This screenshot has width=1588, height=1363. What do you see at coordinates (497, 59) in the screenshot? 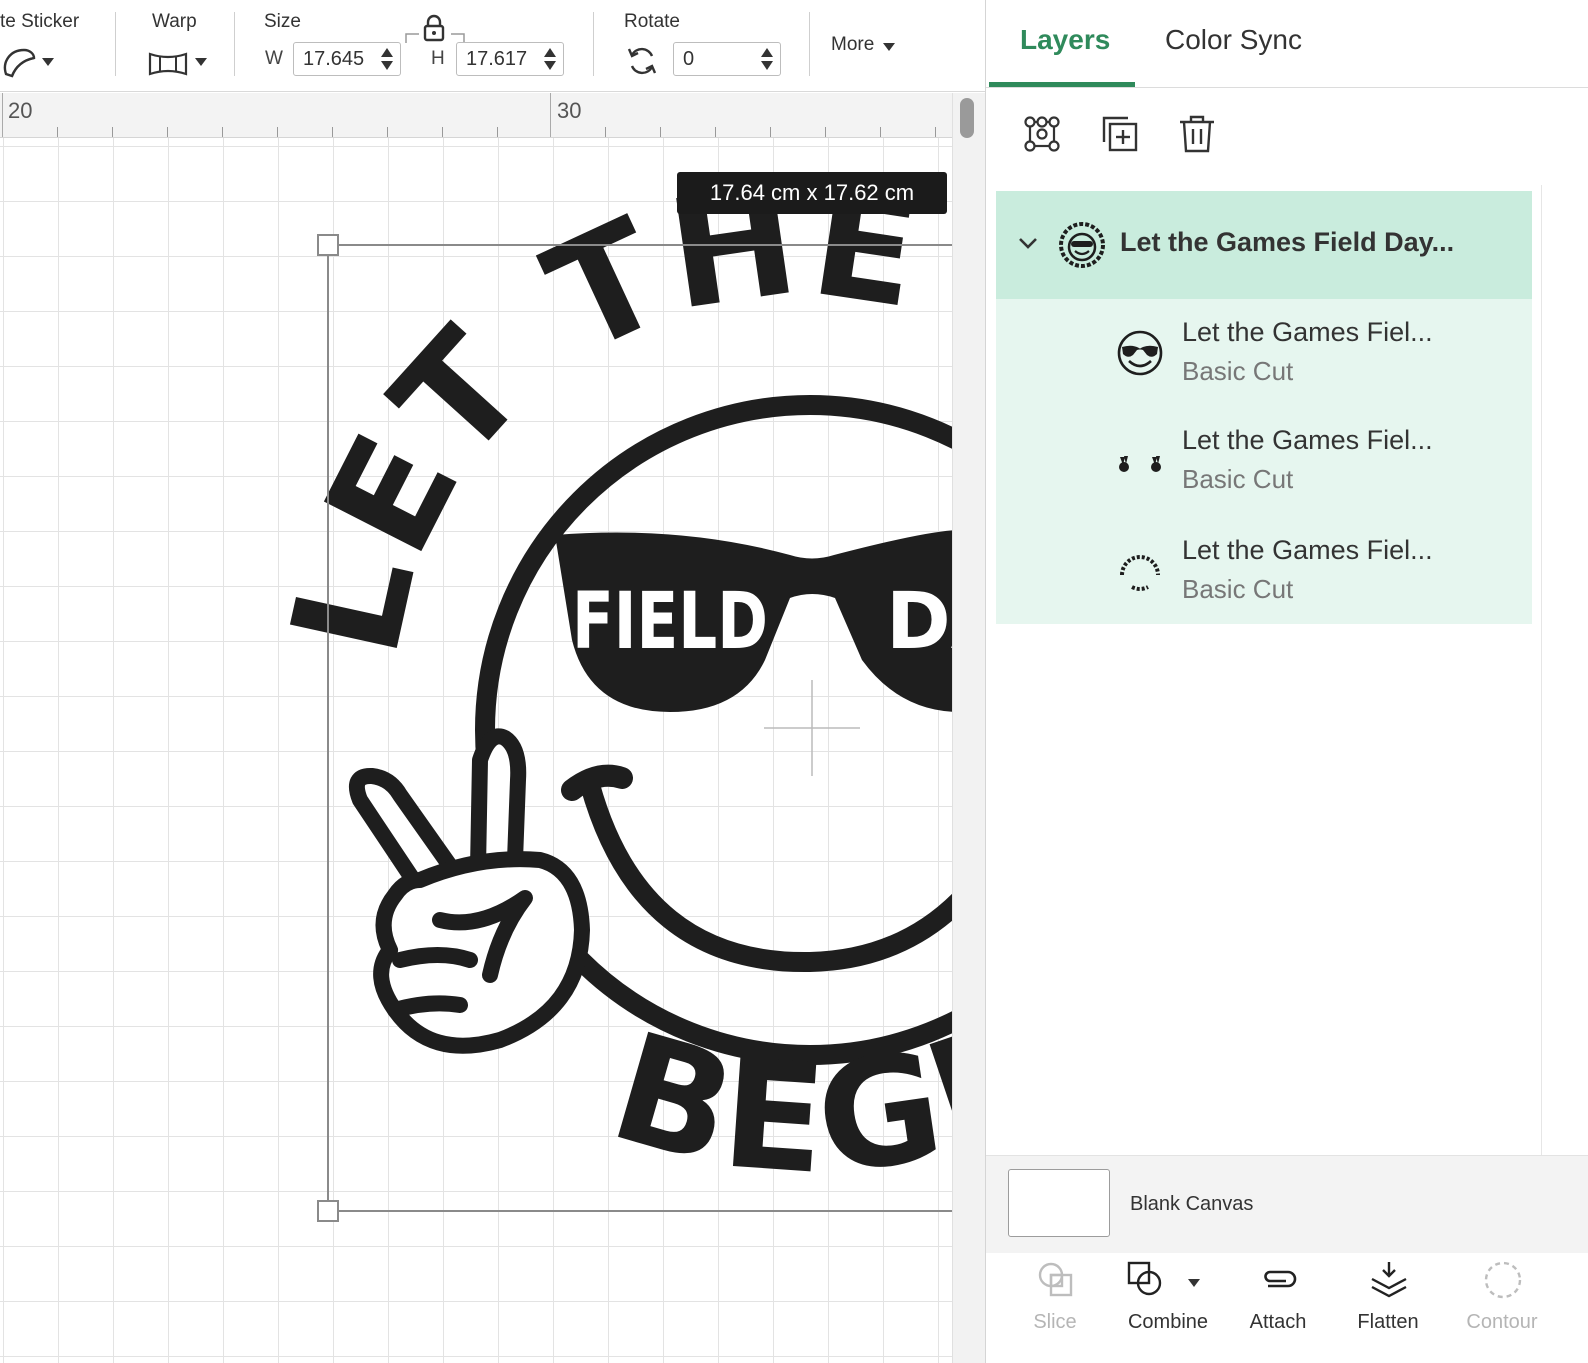
I see `height-value: 17.617` at bounding box center [497, 59].